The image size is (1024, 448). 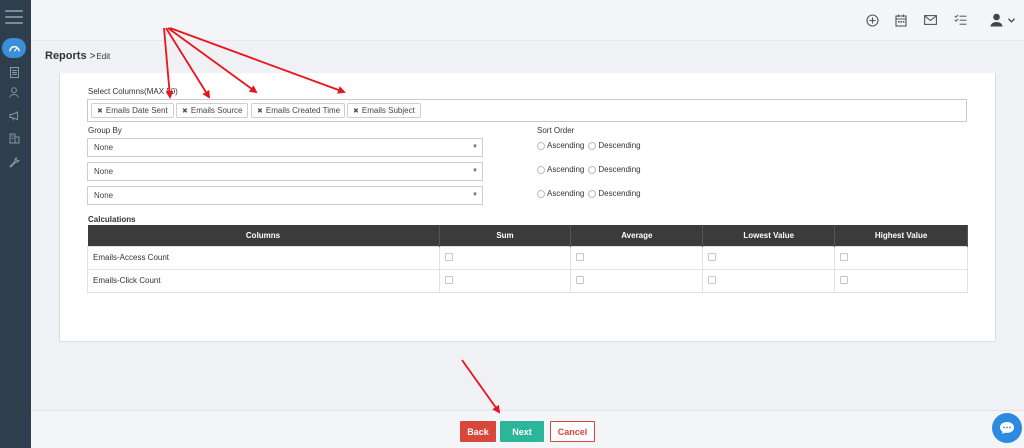 I want to click on column-tag: ✖ Emails Created Time, so click(x=298, y=110).